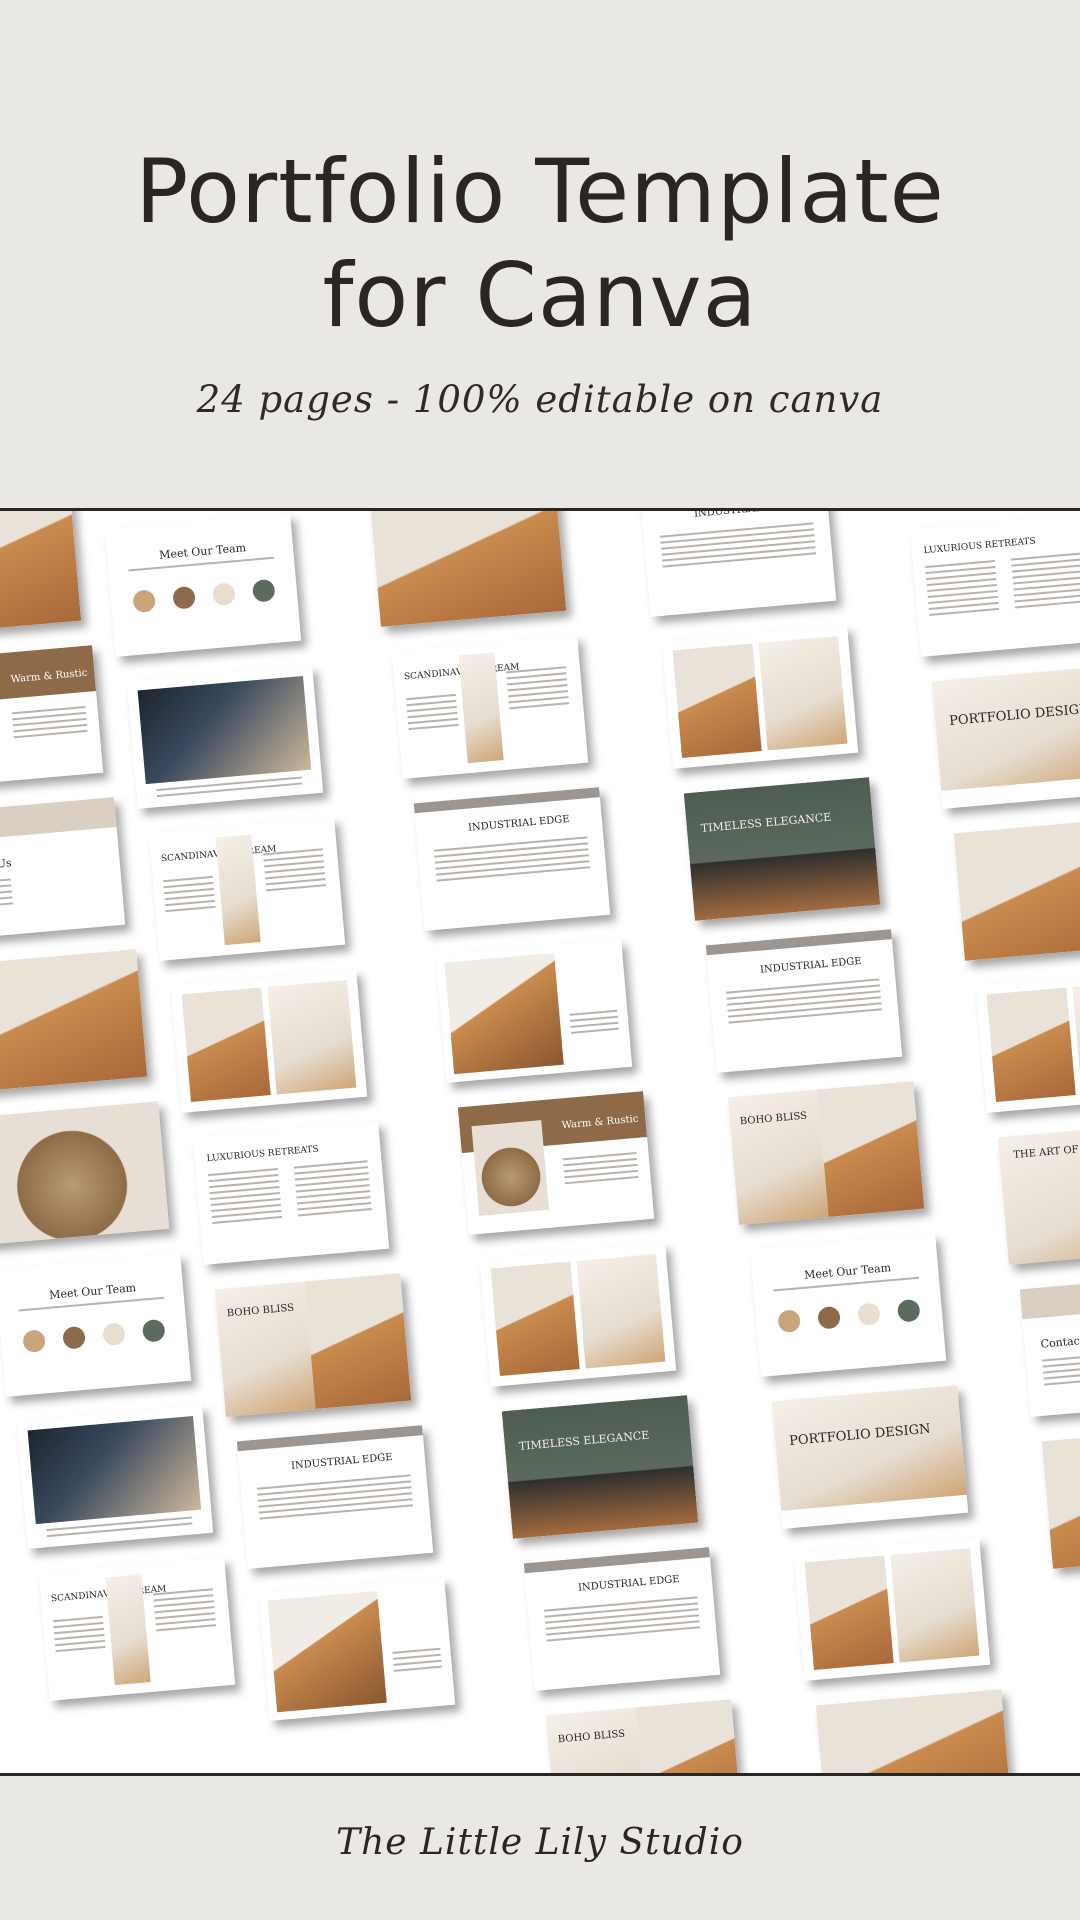 This screenshot has width=1080, height=1920. Describe the element at coordinates (203, 585) in the screenshot. I see `template-page-2-1: Meet Our Team` at that location.